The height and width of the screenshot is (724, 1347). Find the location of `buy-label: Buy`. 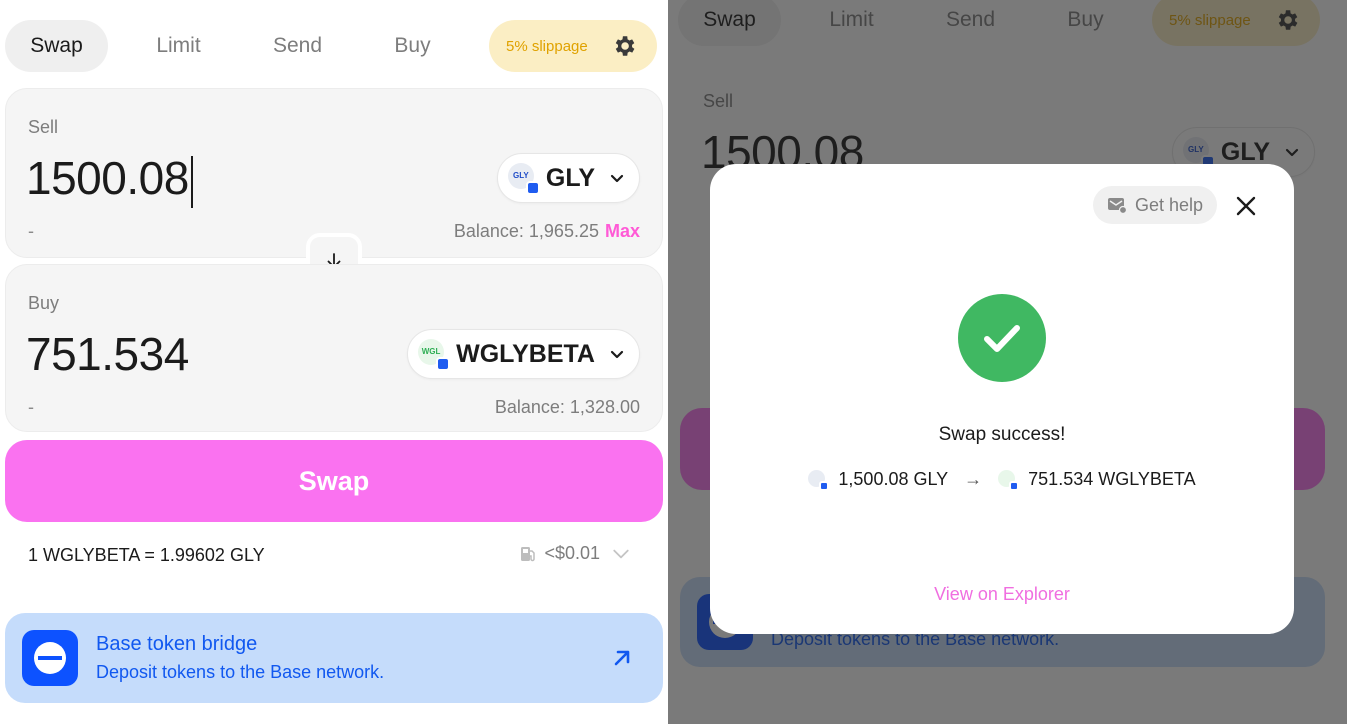

buy-label: Buy is located at coordinates (44, 303).